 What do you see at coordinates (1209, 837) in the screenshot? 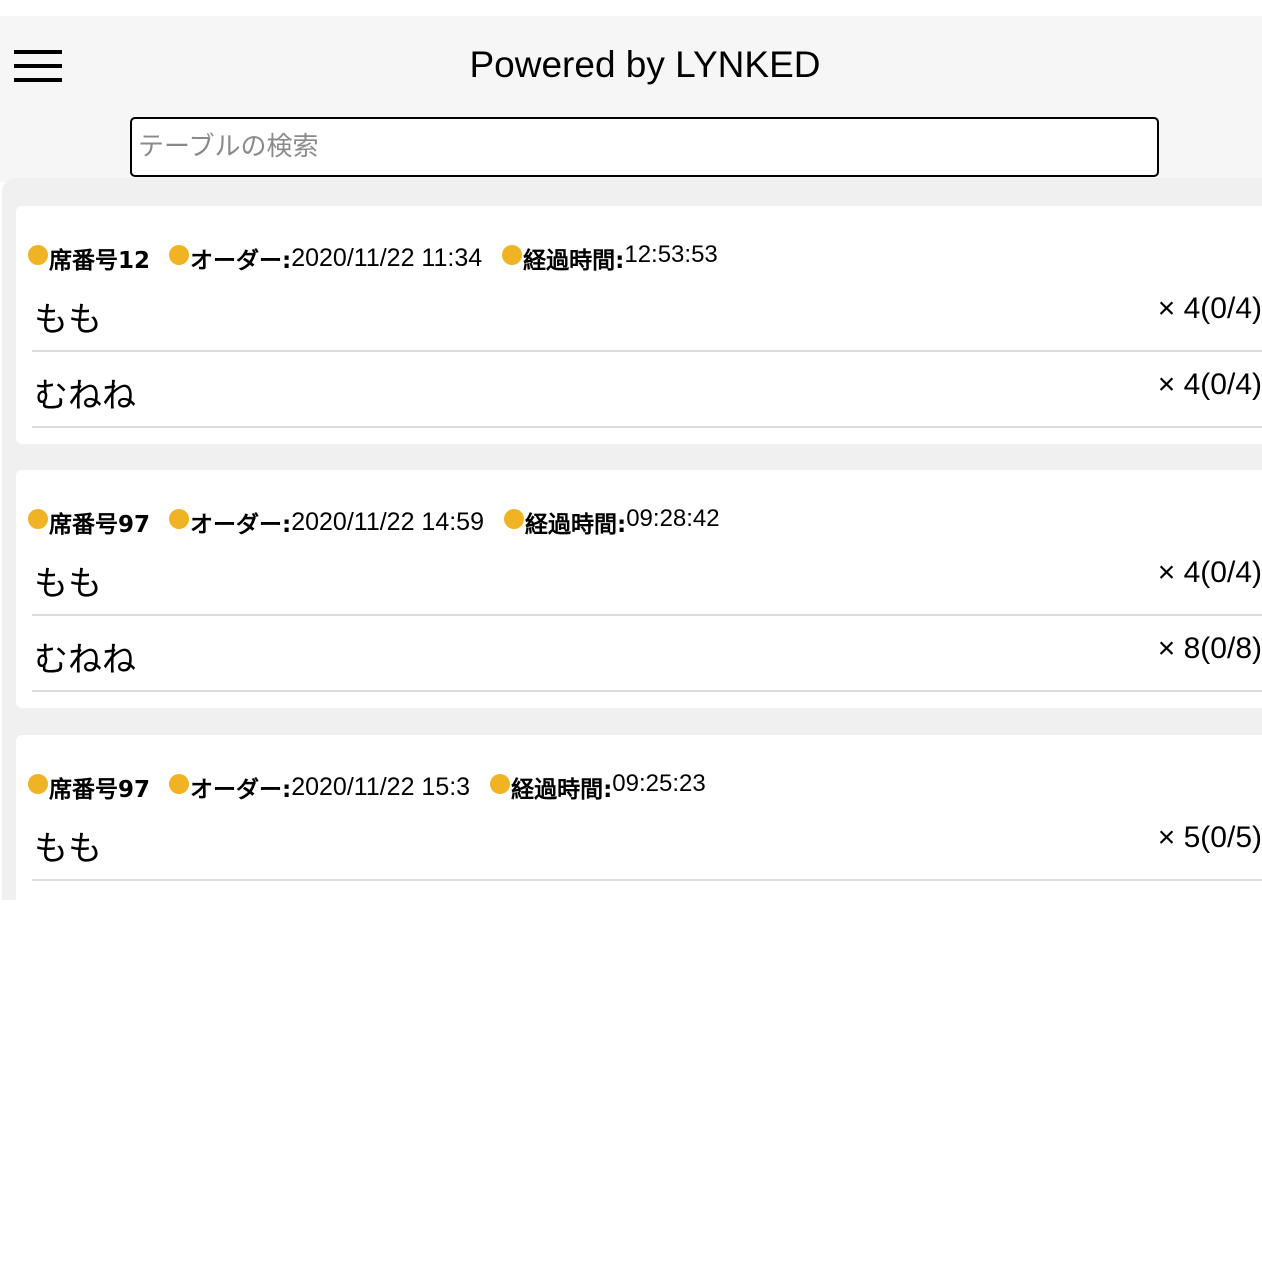
I see `item-quantity: × 5(0/5)` at bounding box center [1209, 837].